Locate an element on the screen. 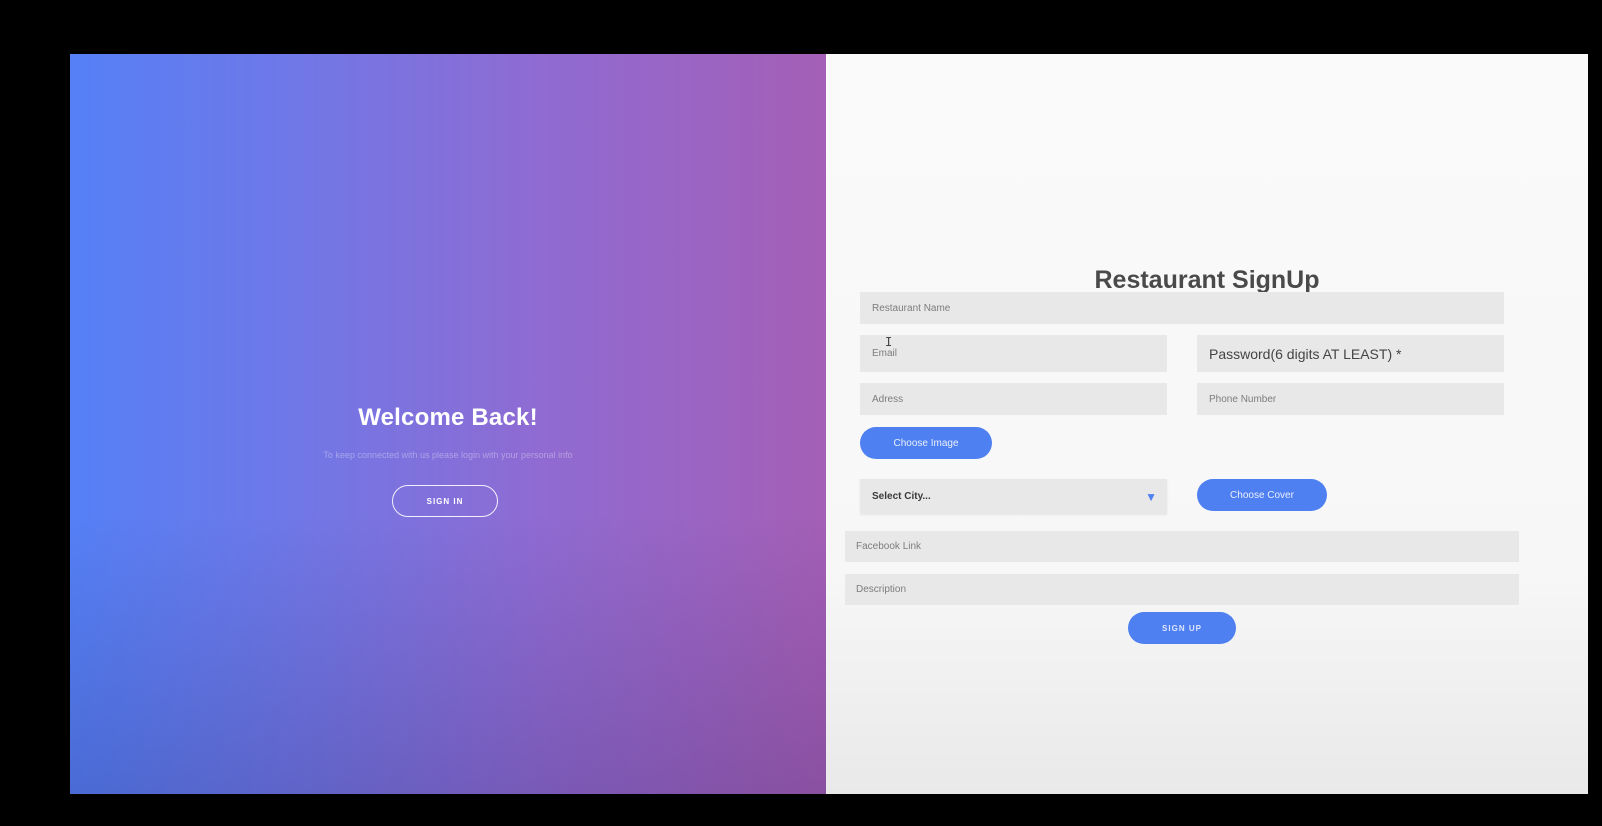 The image size is (1602, 826). chevron-down-icon: ▼ is located at coordinates (1151, 496).